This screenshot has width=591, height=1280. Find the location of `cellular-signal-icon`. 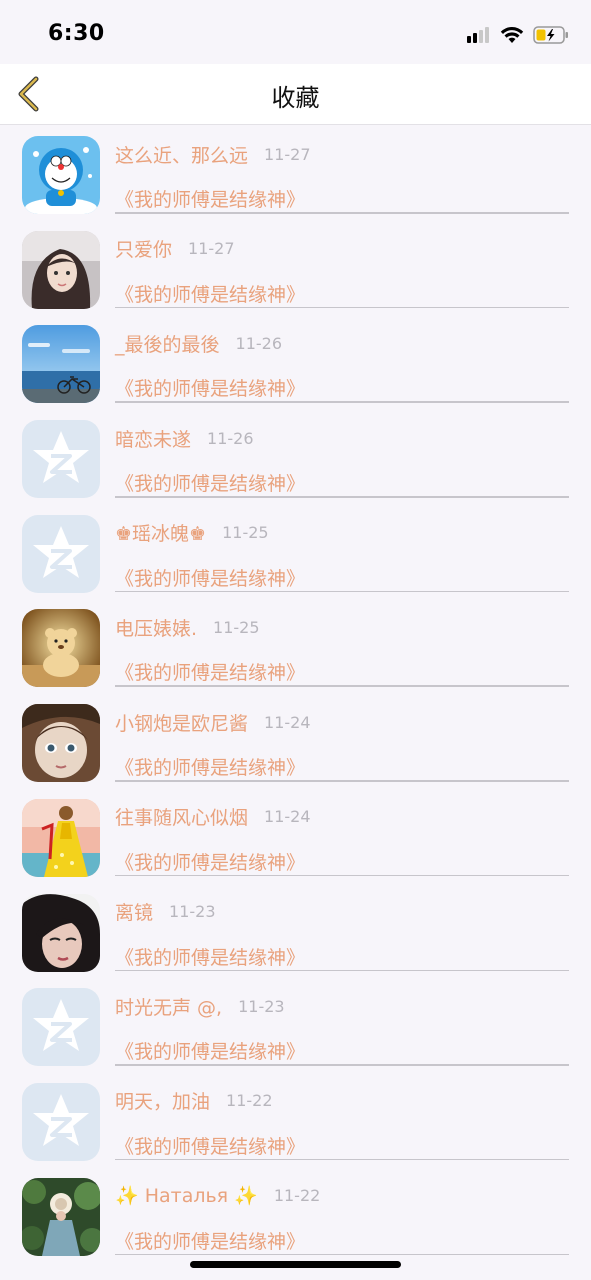

cellular-signal-icon is located at coordinates (478, 35).